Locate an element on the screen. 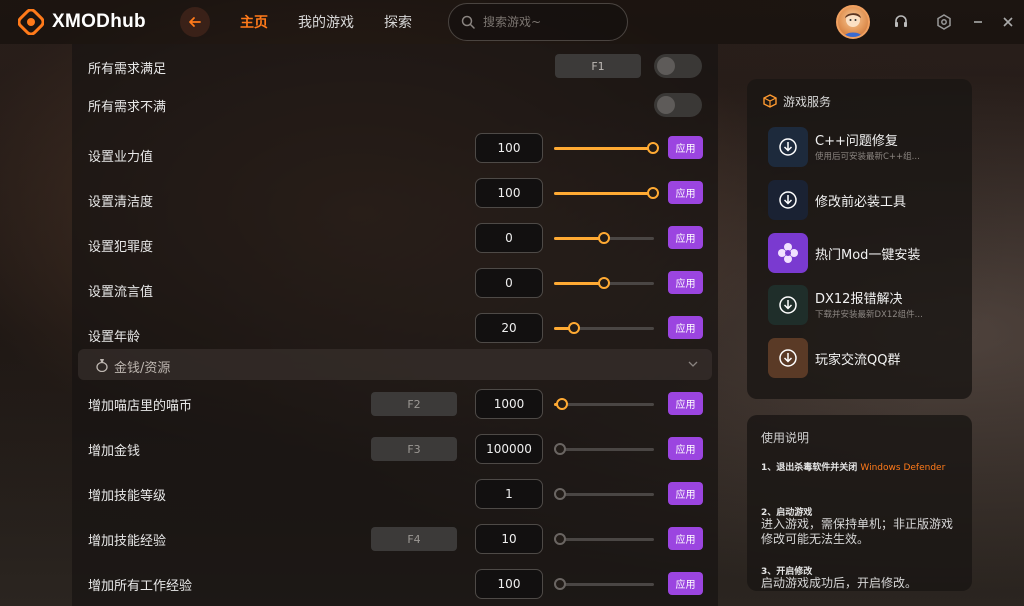 This screenshot has height=606, width=1024. cheat-label: 所有需求满足 is located at coordinates (127, 69).